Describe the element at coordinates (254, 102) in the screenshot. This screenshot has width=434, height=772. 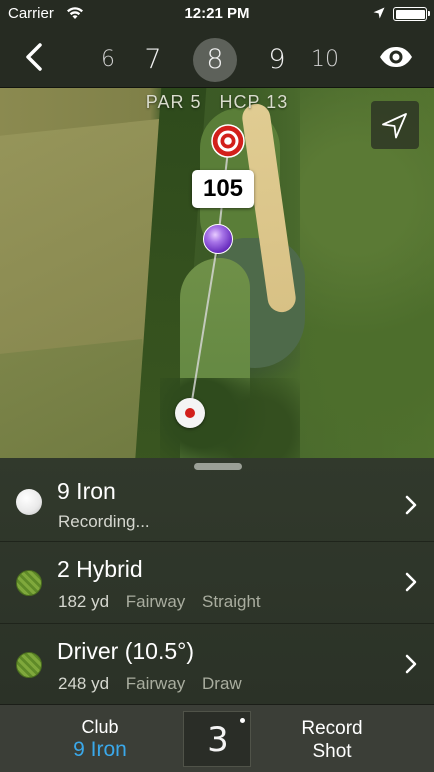
I see `hcp-label: HCP 13` at that location.